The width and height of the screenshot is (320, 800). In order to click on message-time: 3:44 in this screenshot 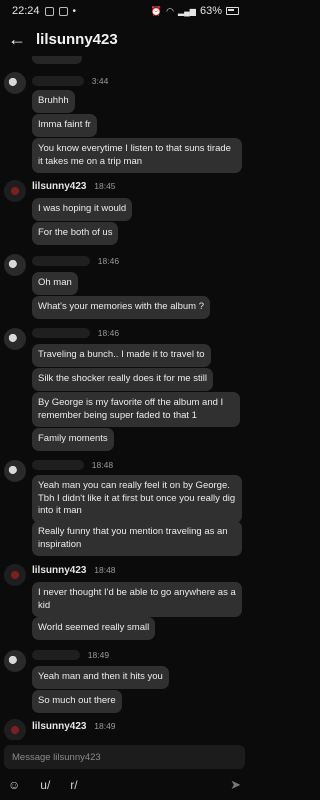, I will do `click(100, 81)`.